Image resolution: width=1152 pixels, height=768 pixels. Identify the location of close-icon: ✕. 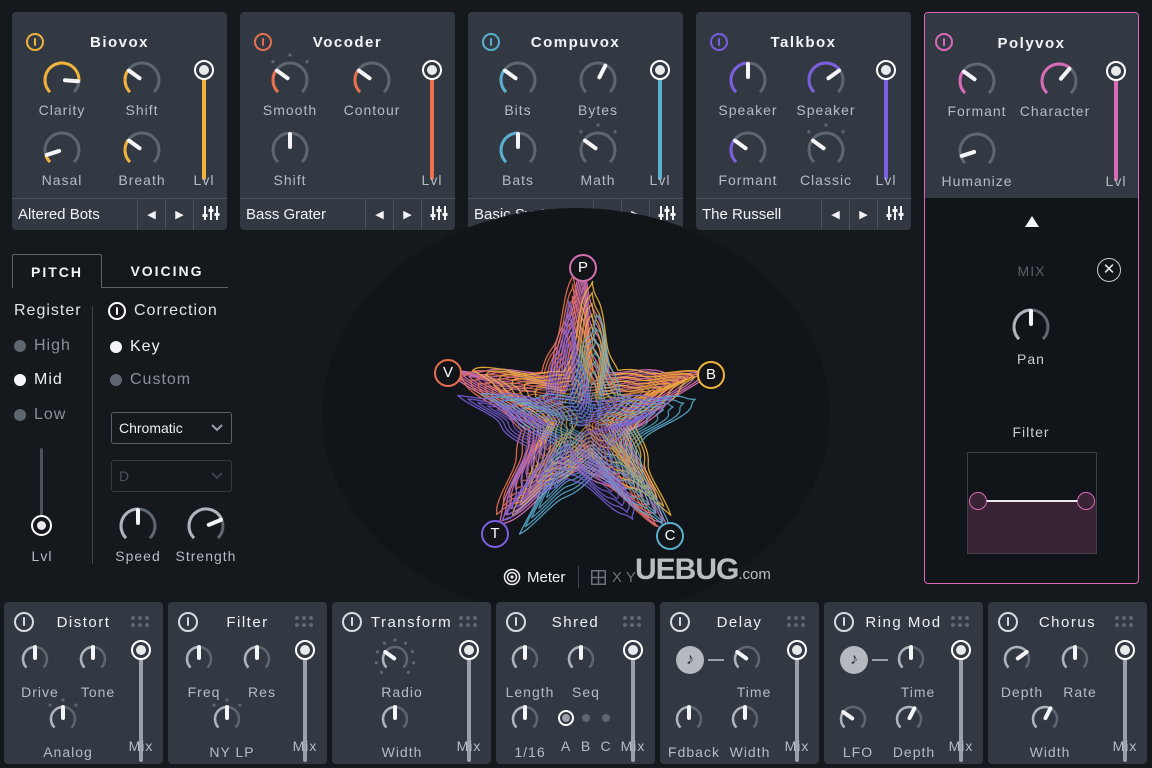
(1109, 270).